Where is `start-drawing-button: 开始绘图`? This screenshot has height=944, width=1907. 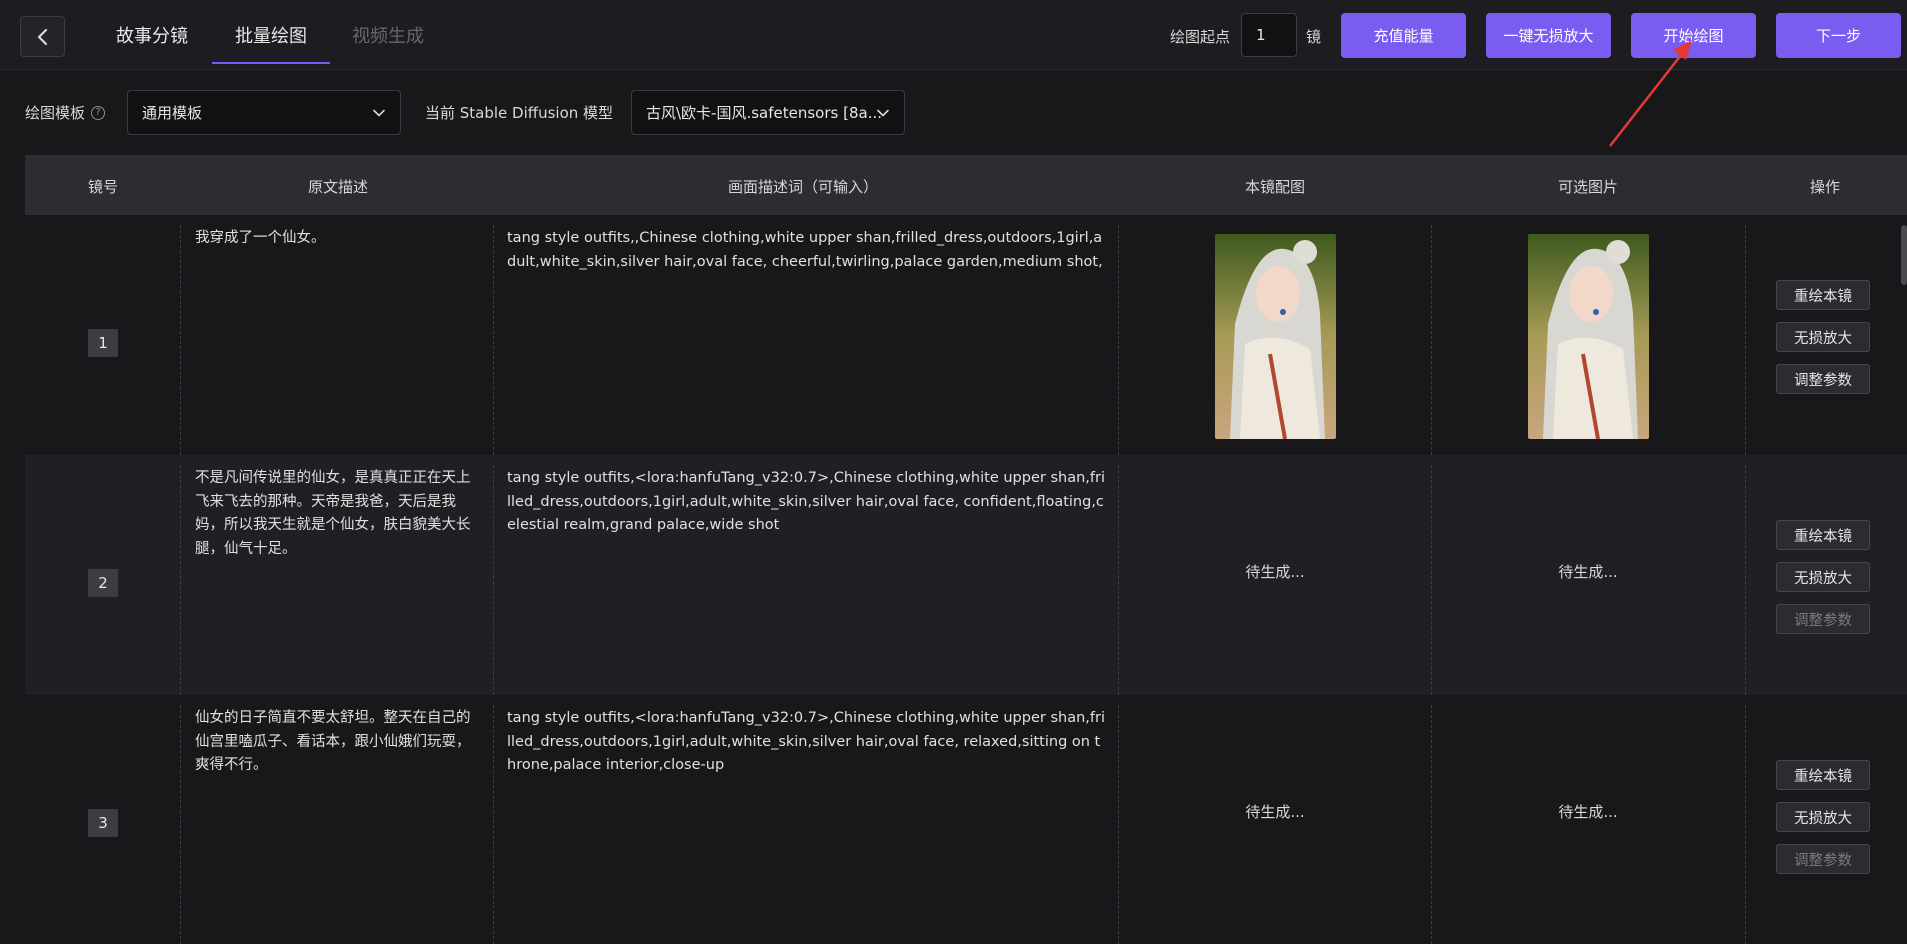
start-drawing-button: 开始绘图 is located at coordinates (1693, 35).